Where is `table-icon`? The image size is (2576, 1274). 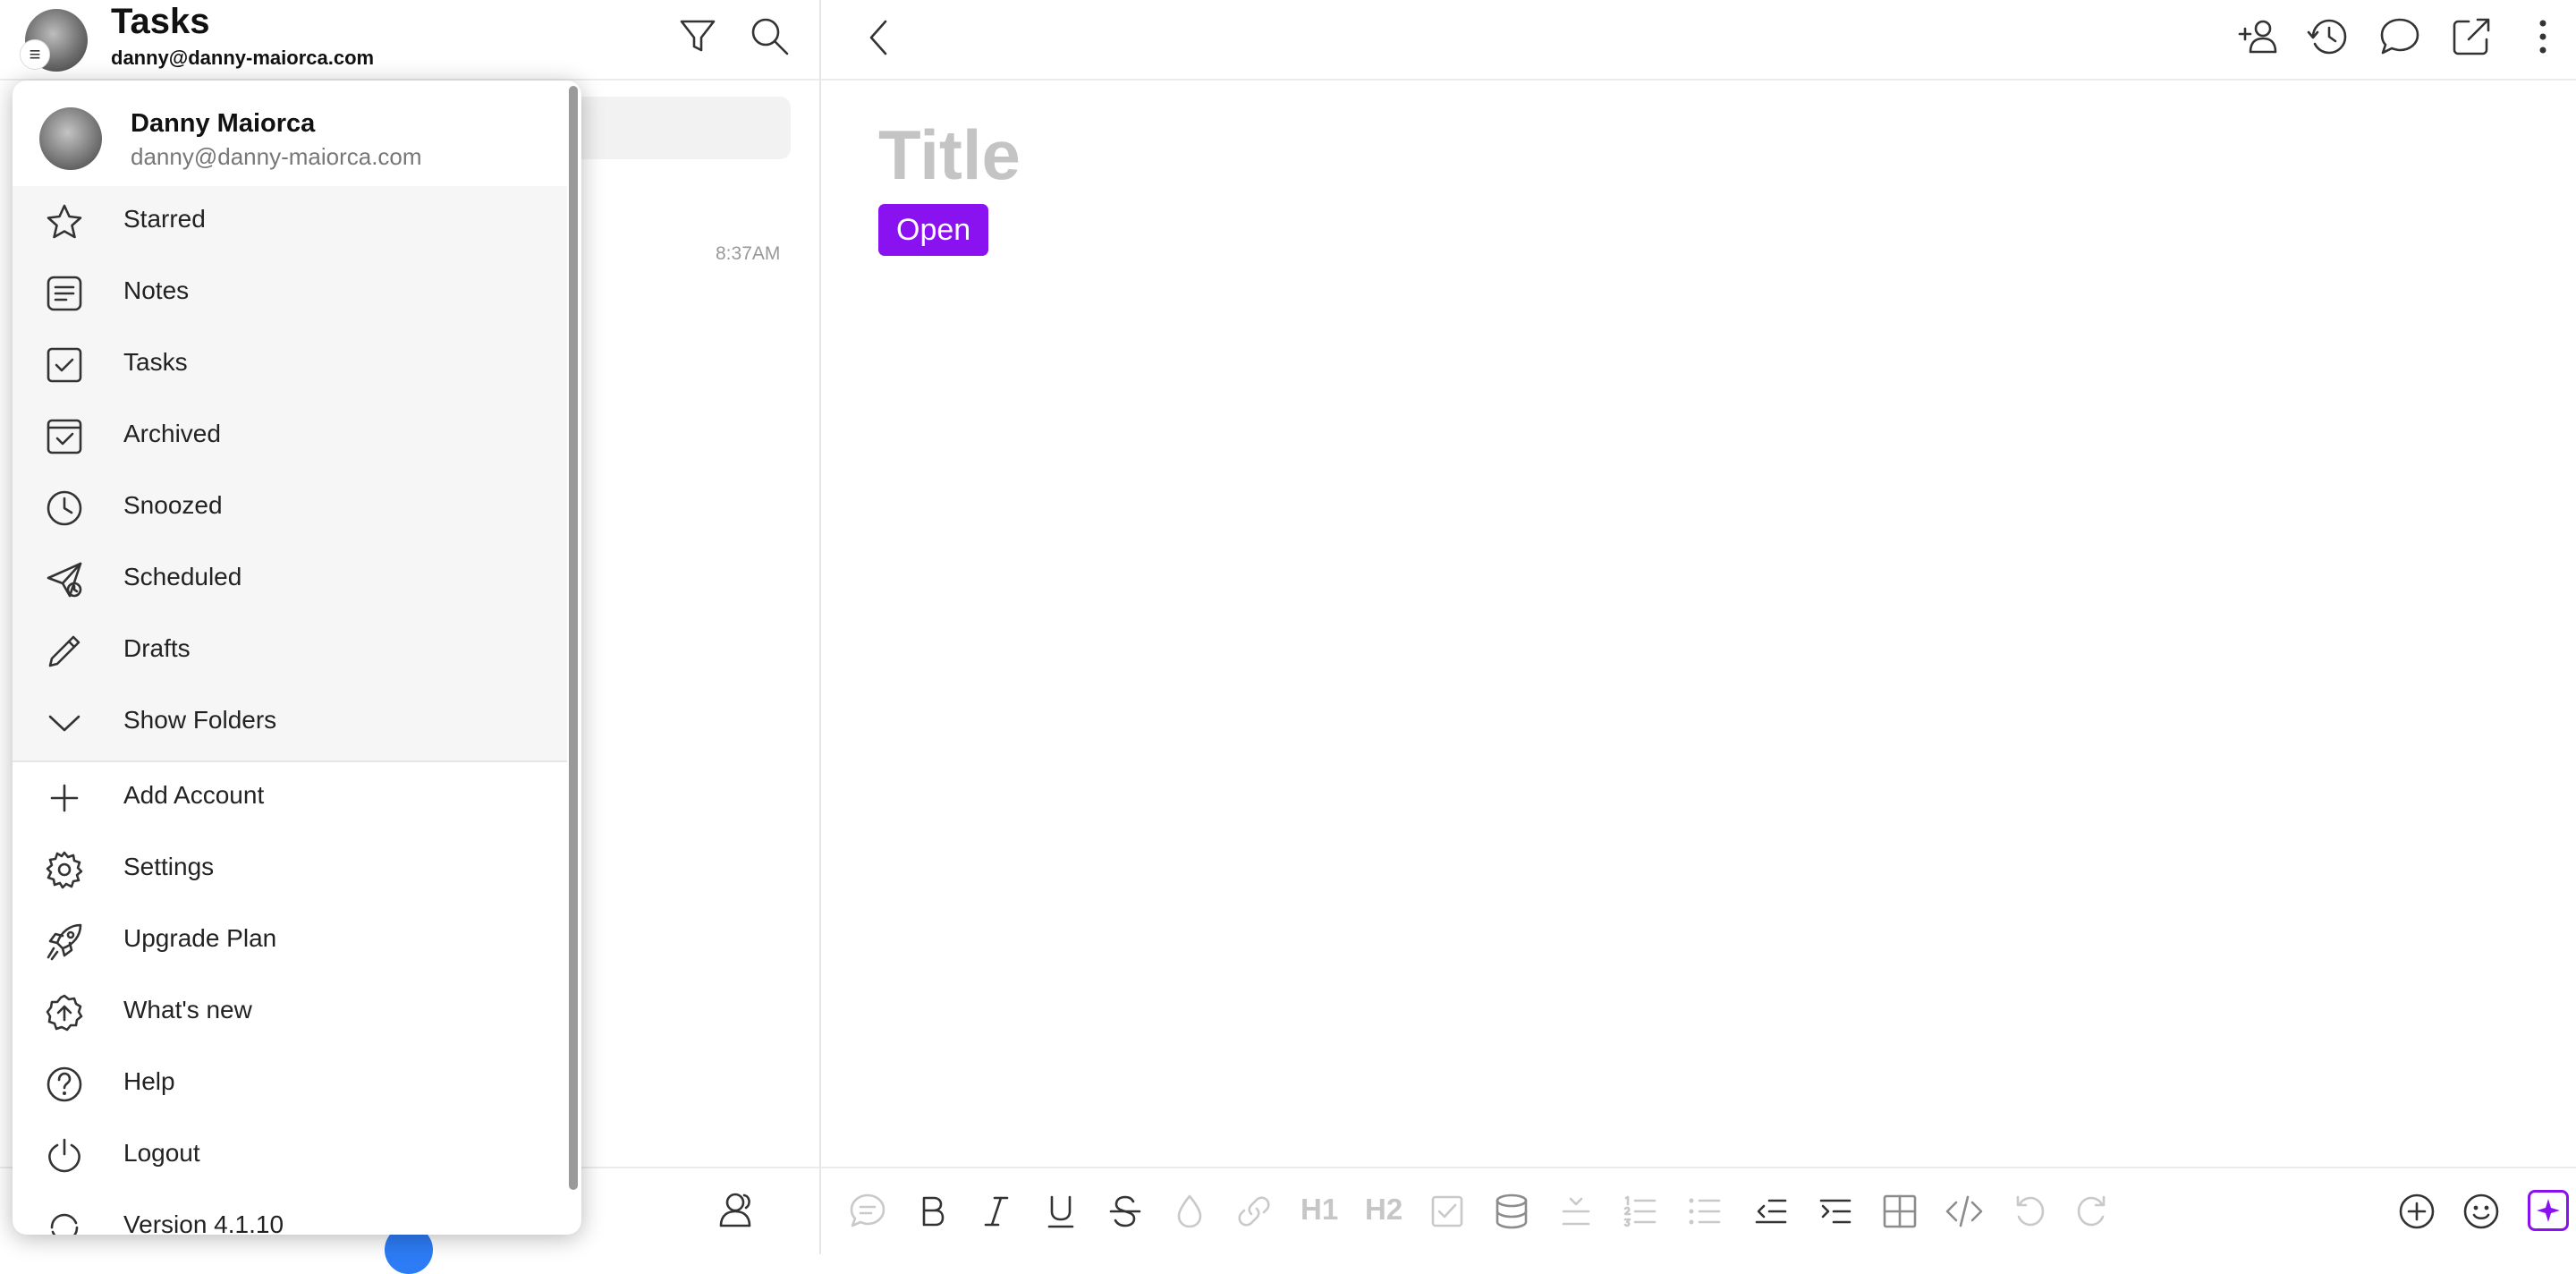 table-icon is located at coordinates (1899, 1211).